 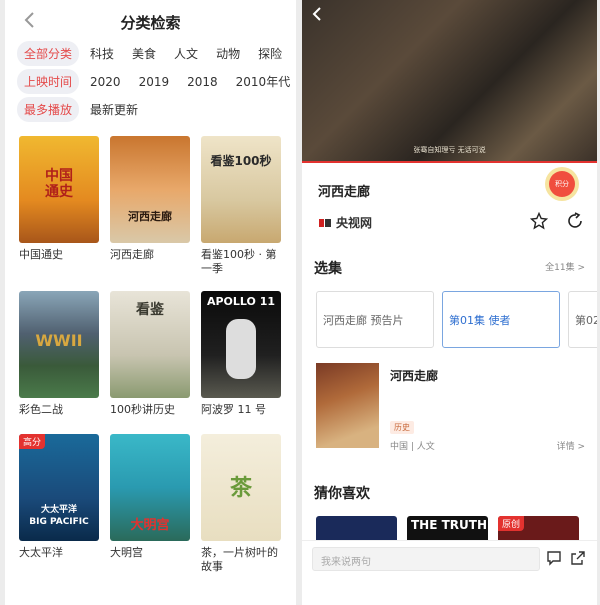 What do you see at coordinates (59, 340) in the screenshot?
I see `cover-art-text: WWII` at bounding box center [59, 340].